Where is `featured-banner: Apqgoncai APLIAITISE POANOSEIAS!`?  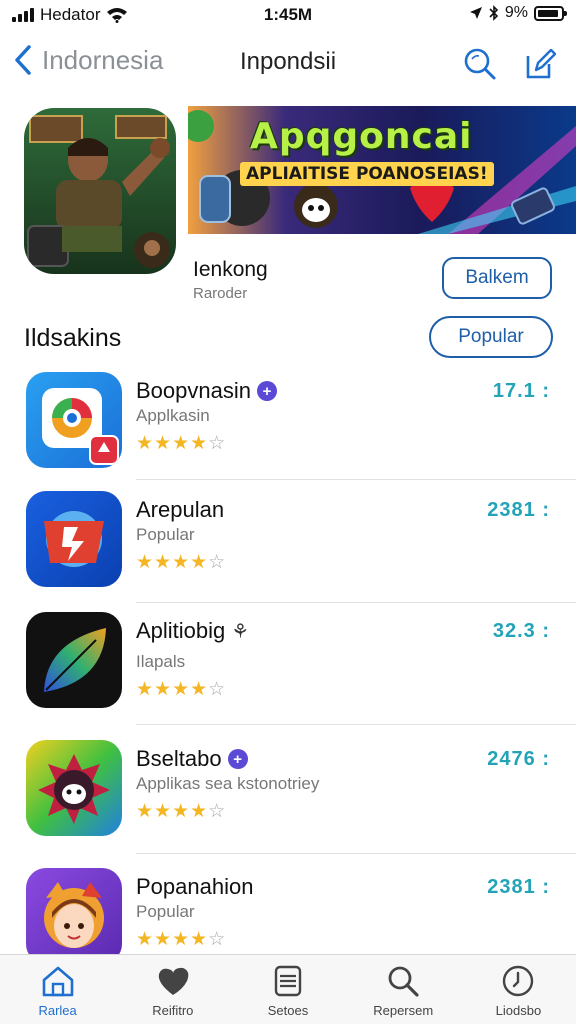 featured-banner: Apqgoncai APLIAITISE POANOSEIAS! is located at coordinates (382, 170).